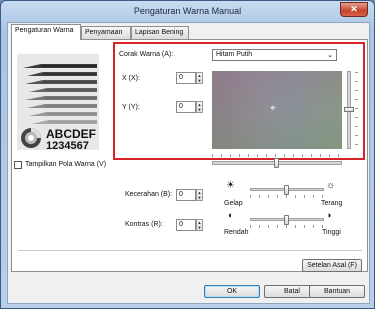 The width and height of the screenshot is (375, 309). What do you see at coordinates (231, 215) in the screenshot?
I see `contrast-low-icon: ◐` at bounding box center [231, 215].